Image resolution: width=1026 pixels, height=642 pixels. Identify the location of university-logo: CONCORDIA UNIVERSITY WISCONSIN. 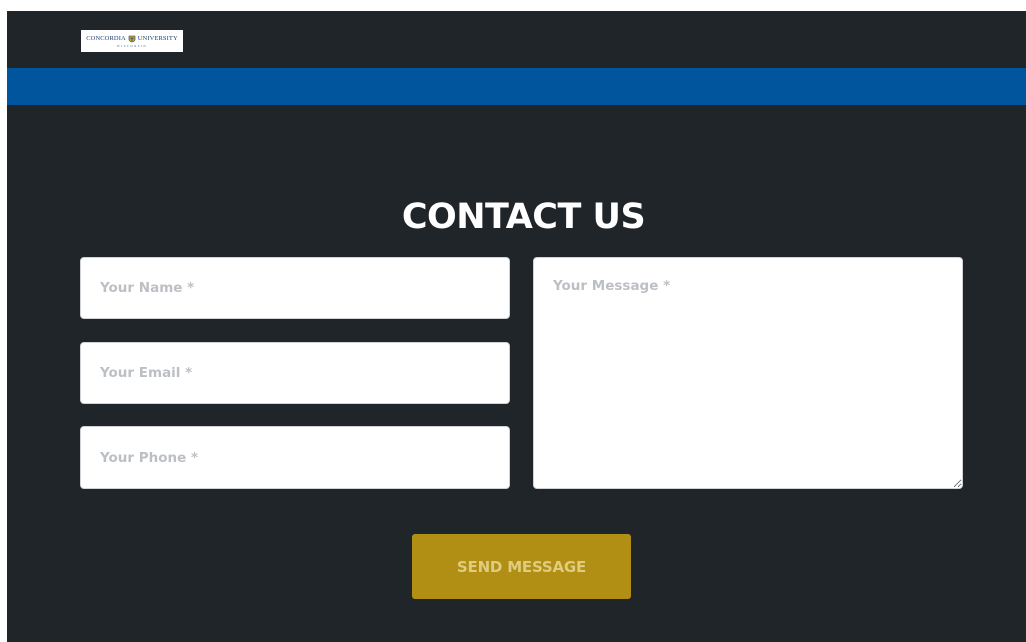
(132, 41).